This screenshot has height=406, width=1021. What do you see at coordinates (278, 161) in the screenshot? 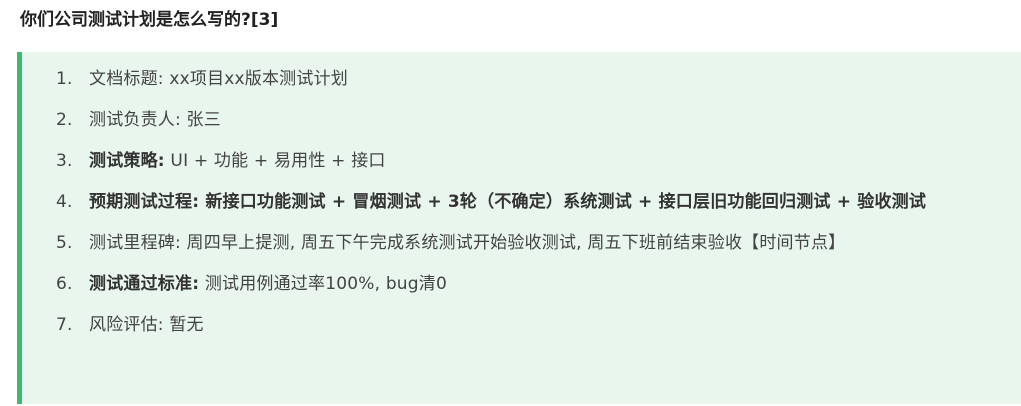
I see `item-value: UI + 功能 + 易用性 + 接口` at bounding box center [278, 161].